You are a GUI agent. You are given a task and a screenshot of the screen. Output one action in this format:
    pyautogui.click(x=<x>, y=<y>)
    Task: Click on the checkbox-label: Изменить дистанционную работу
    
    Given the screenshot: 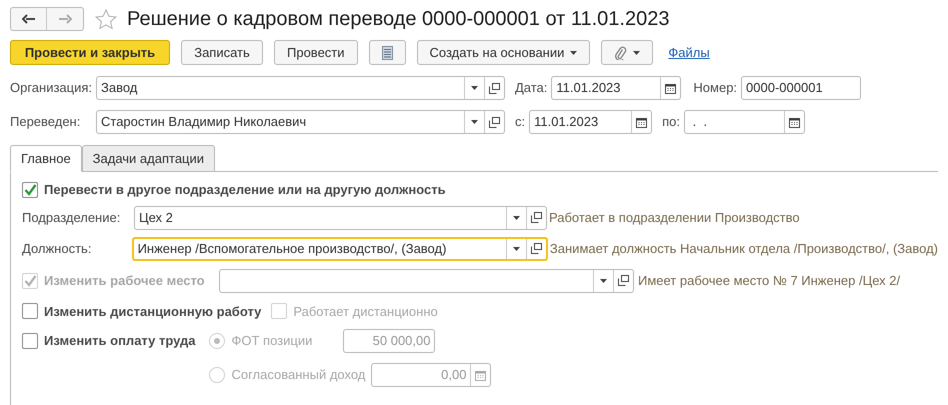 What is the action you would take?
    pyautogui.click(x=153, y=311)
    